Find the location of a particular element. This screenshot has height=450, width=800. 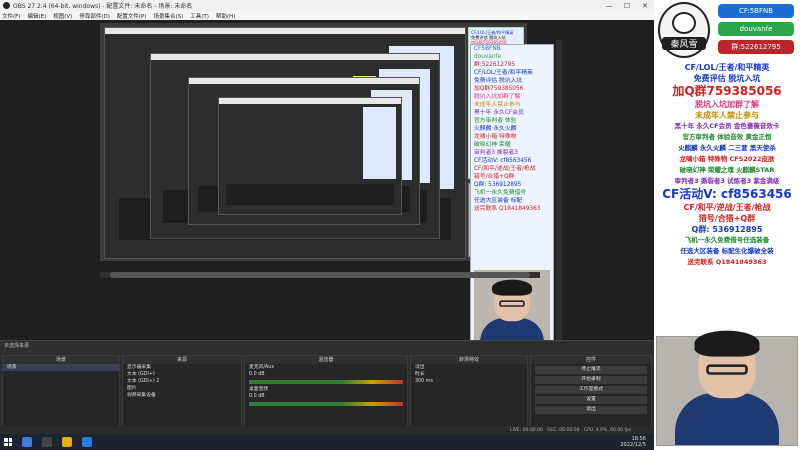

settings-button: 设置 is located at coordinates (591, 400).